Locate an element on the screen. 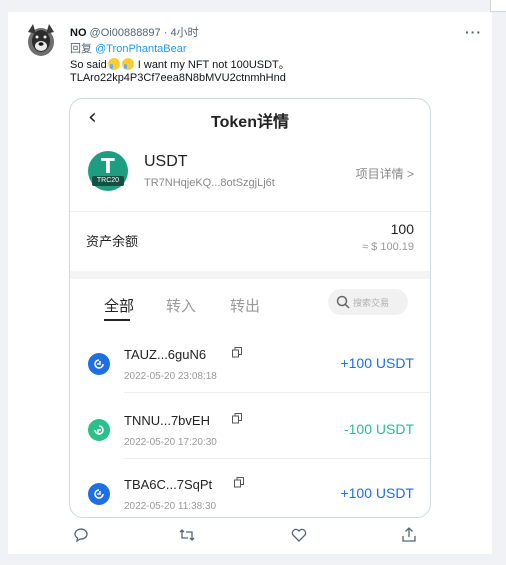 The height and width of the screenshot is (565, 506). tweet-text-b: I want my NFT not 100USDT。 is located at coordinates (212, 65).